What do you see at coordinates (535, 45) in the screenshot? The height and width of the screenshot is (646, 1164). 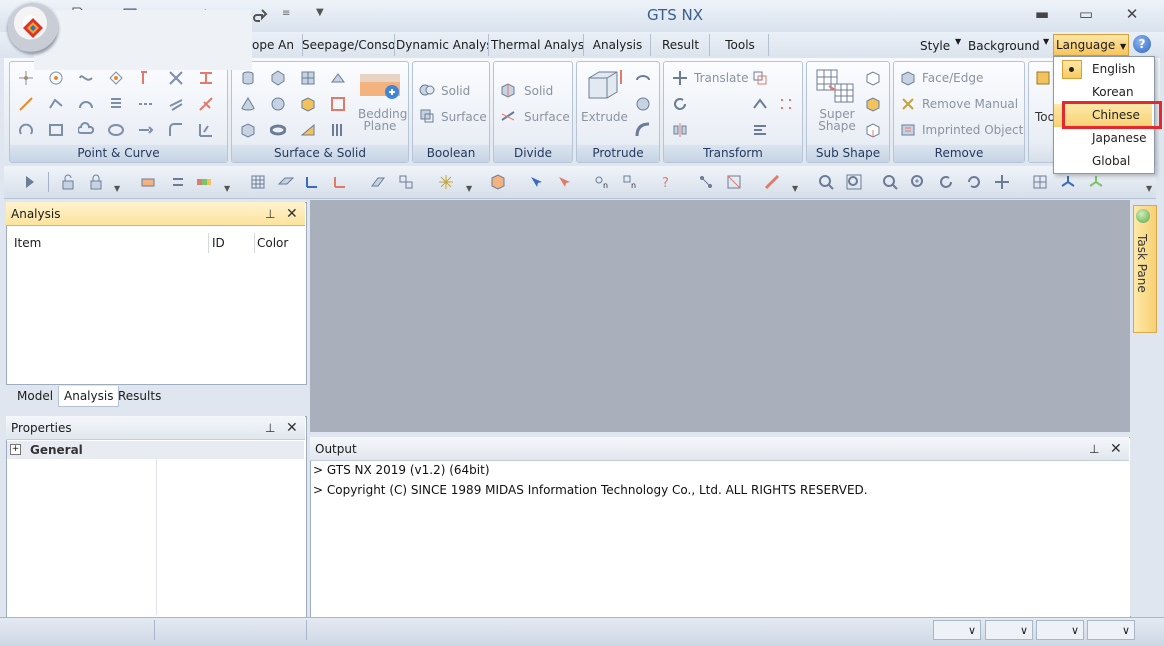 I see `tab-thermal-analysis: Thermal Analysi` at bounding box center [535, 45].